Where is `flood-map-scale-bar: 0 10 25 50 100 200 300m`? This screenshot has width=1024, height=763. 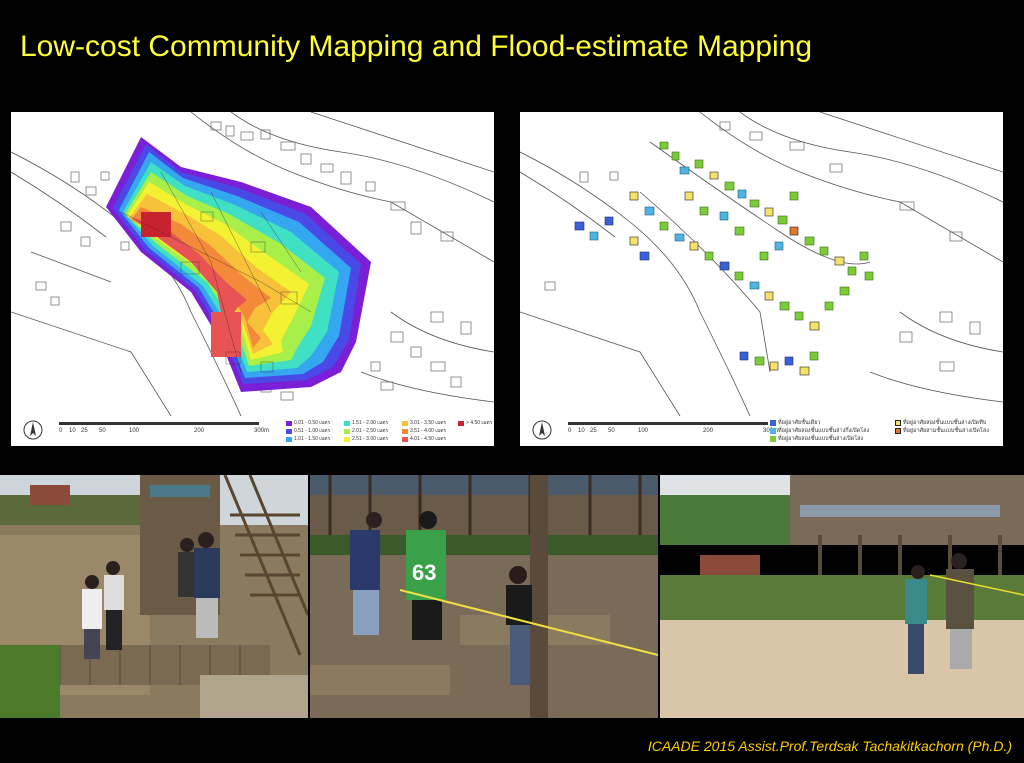
flood-map-scale-bar: 0 10 25 50 100 200 300m is located at coordinates (164, 434).